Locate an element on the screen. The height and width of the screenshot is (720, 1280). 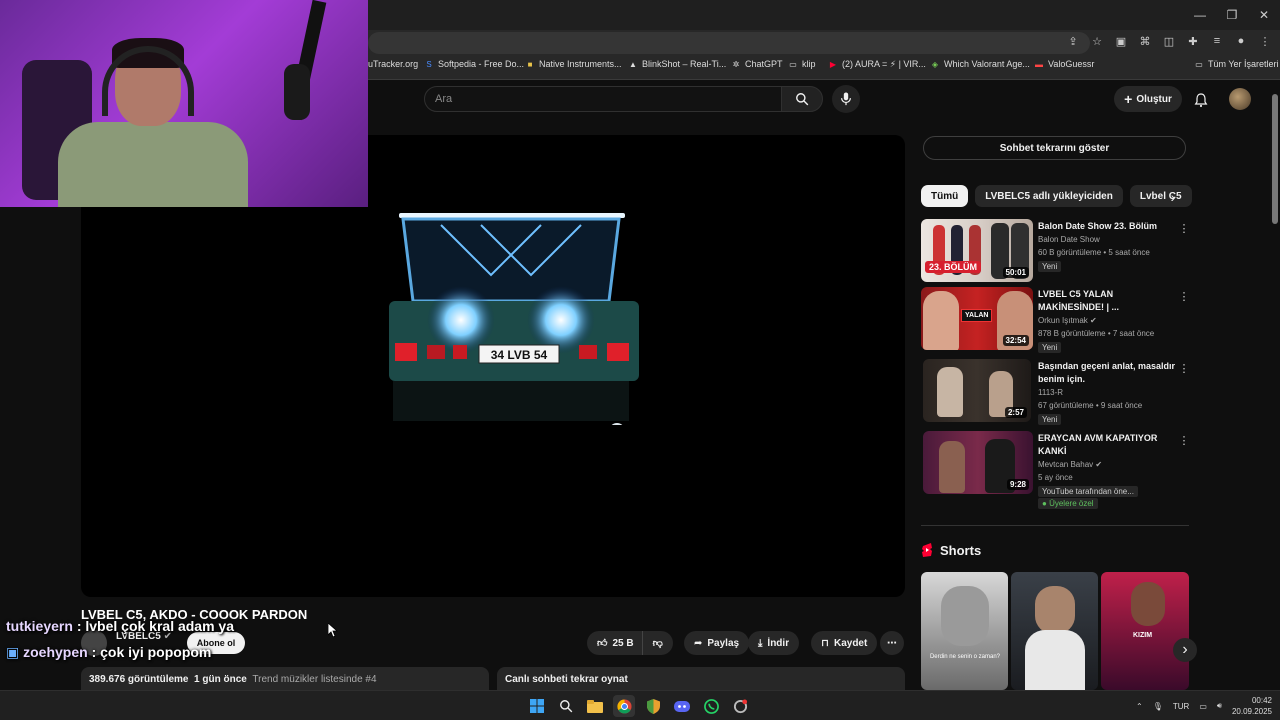
bookmark-item: ✲ ChatGPT is located at coordinates (757, 64).